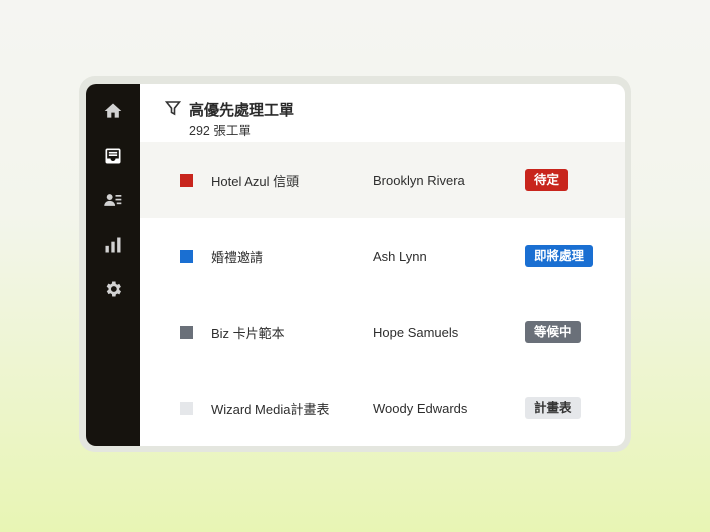  I want to click on nav-home, so click(113, 111).